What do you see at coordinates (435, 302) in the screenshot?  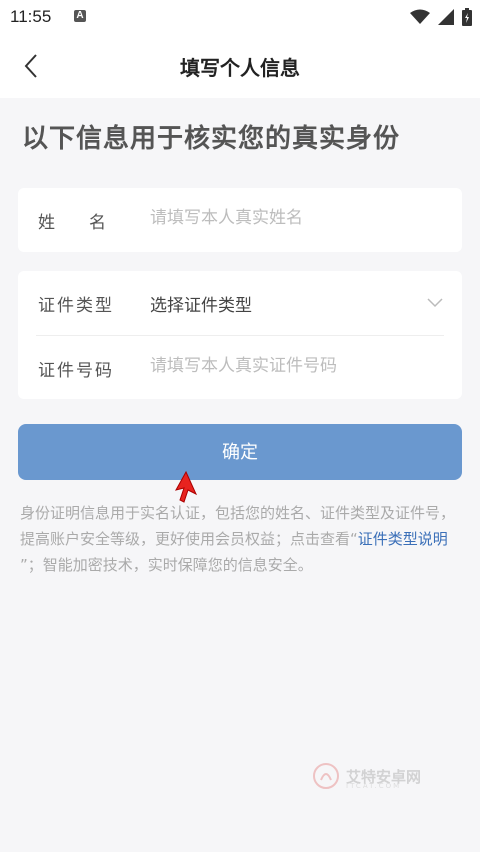 I see `chevron-down-icon` at bounding box center [435, 302].